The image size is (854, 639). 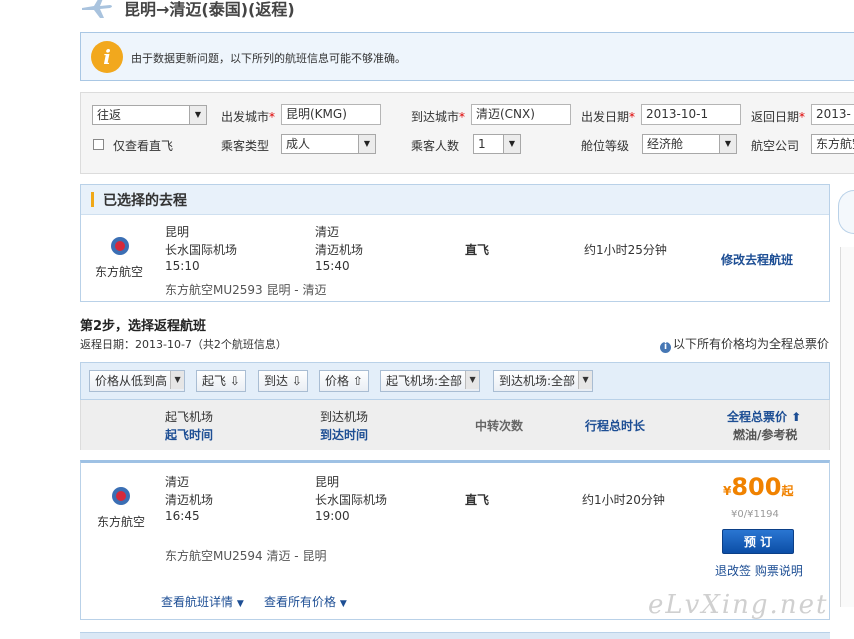 What do you see at coordinates (305, 601) in the screenshot?
I see `all-prices-link: 查看所有价格 ▼` at bounding box center [305, 601].